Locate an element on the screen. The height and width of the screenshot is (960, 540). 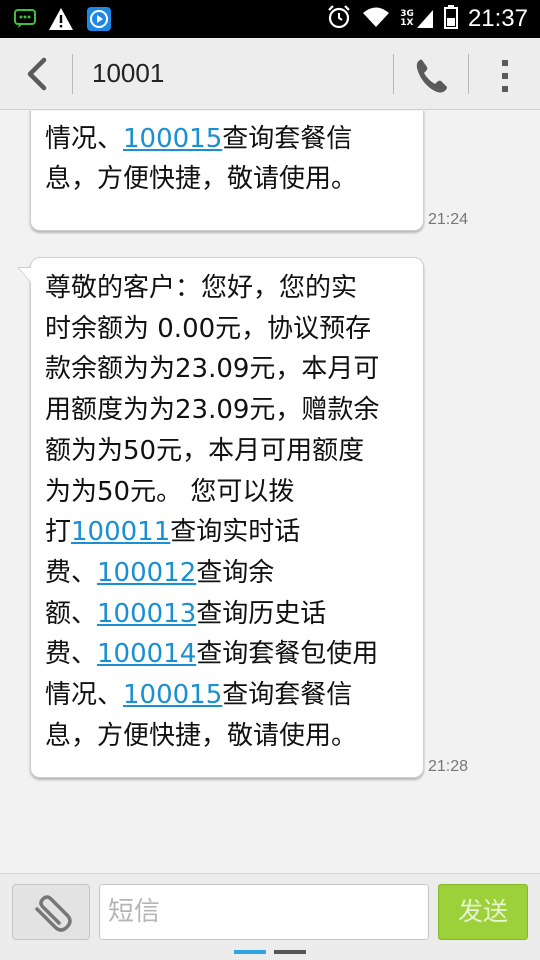
message-line: 用额度为为23.09元，赠款余 is located at coordinates (227, 410).